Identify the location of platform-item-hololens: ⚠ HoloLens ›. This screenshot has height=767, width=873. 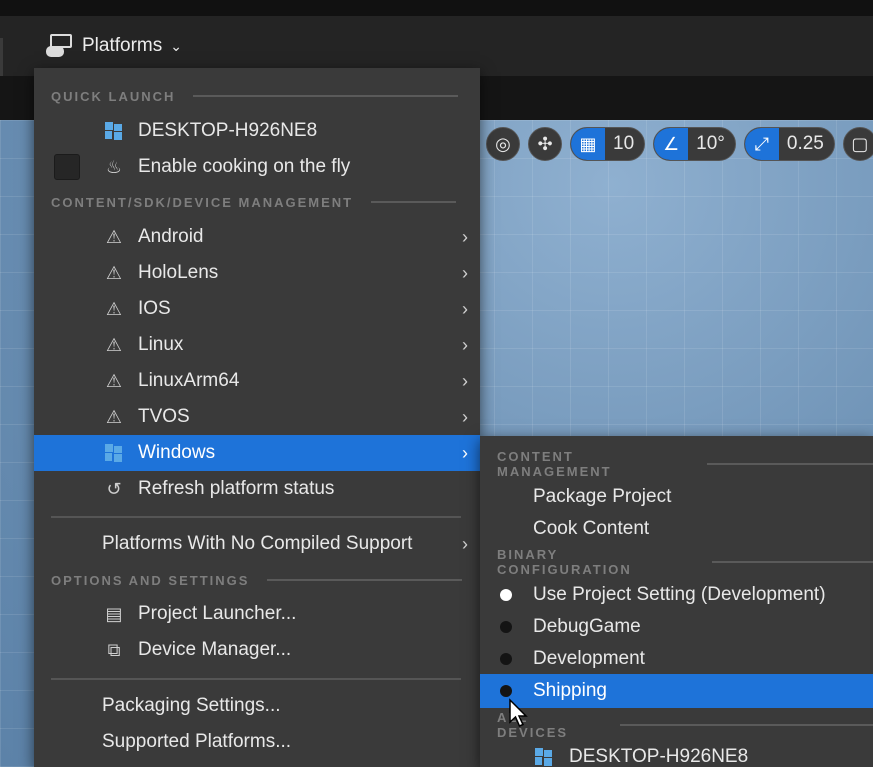
(257, 273).